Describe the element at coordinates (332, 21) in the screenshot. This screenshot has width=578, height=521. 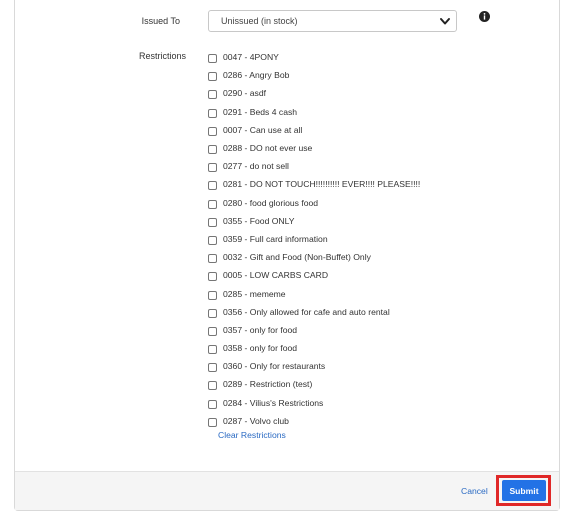
I see `issued-to-select: Unissued (in stock)` at that location.